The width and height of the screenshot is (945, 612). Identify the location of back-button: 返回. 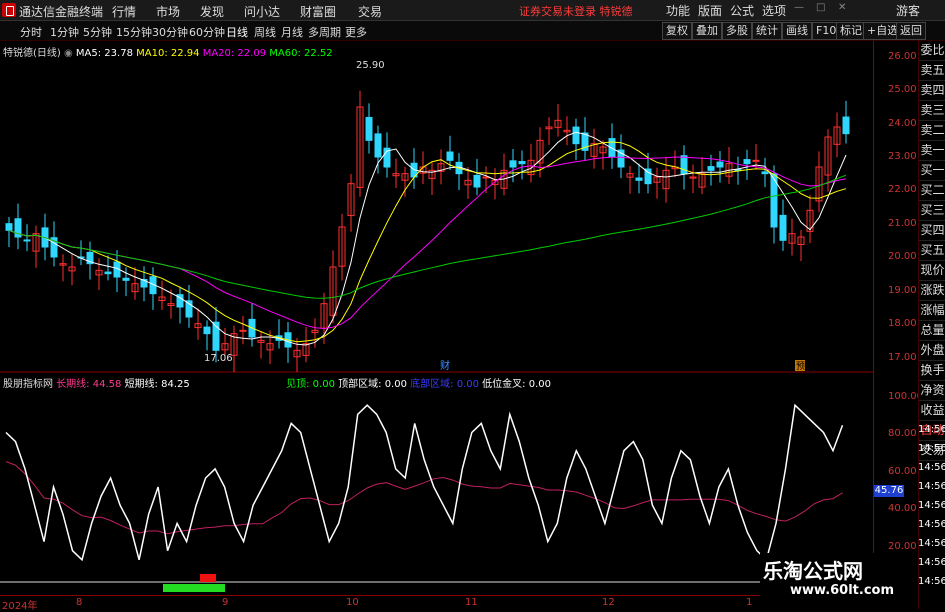
(911, 31).